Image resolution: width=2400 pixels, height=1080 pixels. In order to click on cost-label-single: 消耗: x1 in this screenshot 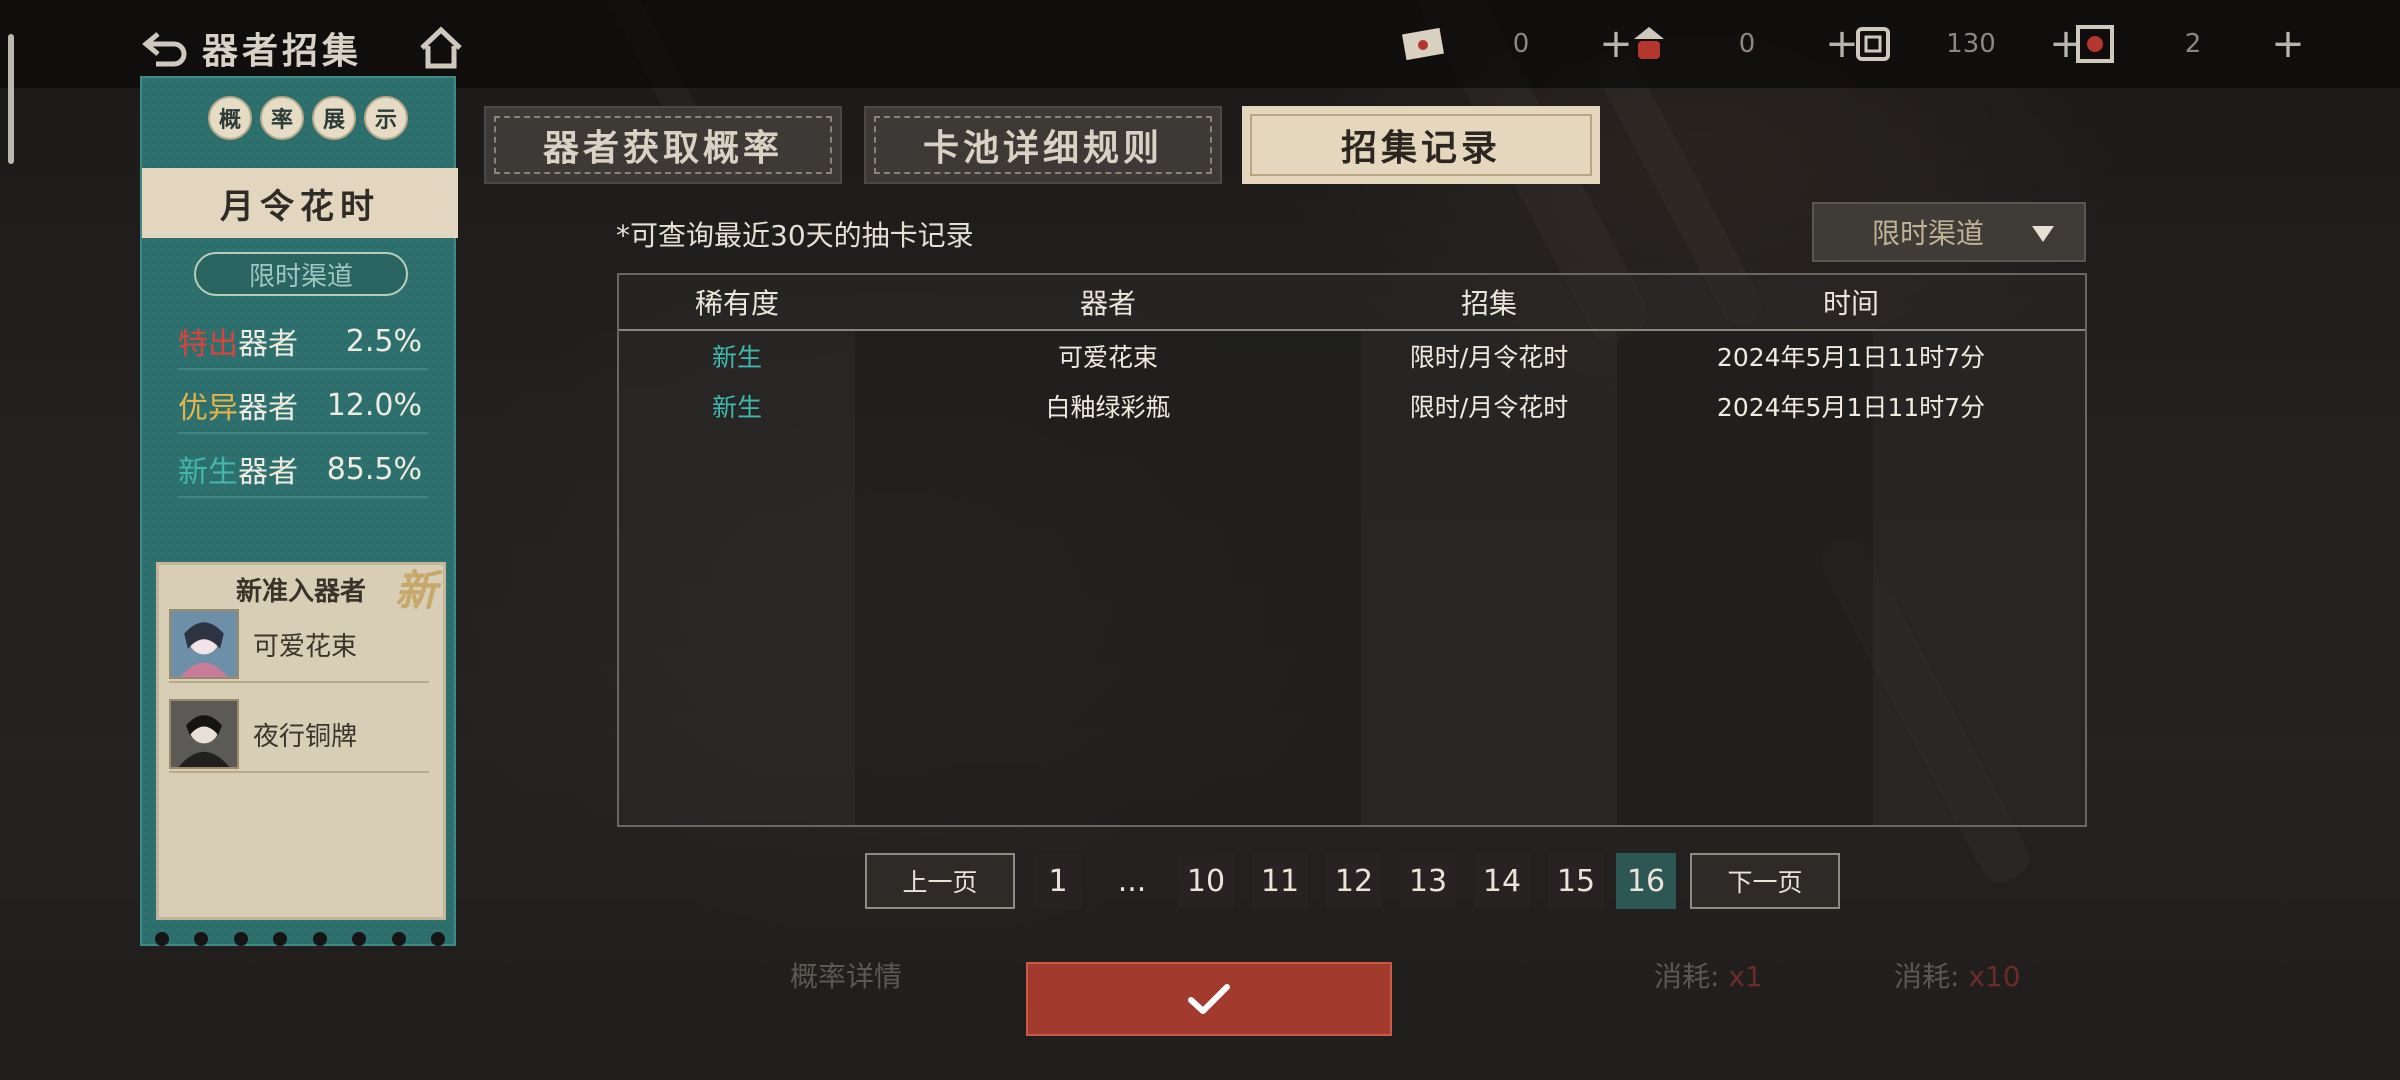, I will do `click(1708, 976)`.